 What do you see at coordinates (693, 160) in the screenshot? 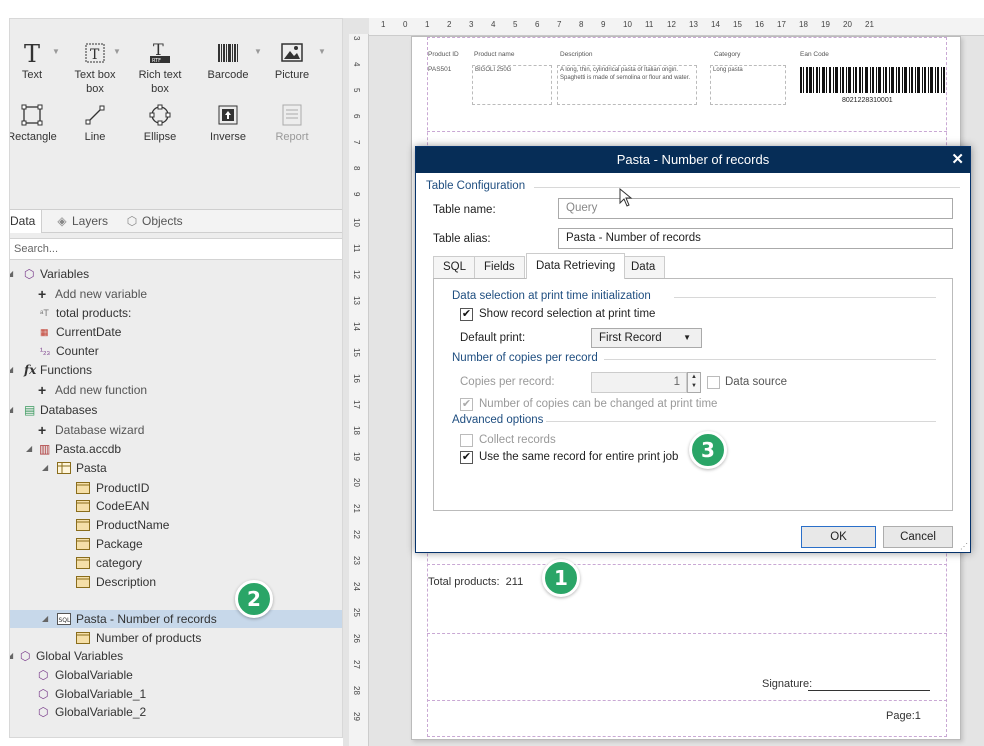
I see `dialog-title-bar: Pasta - Number of records` at bounding box center [693, 160].